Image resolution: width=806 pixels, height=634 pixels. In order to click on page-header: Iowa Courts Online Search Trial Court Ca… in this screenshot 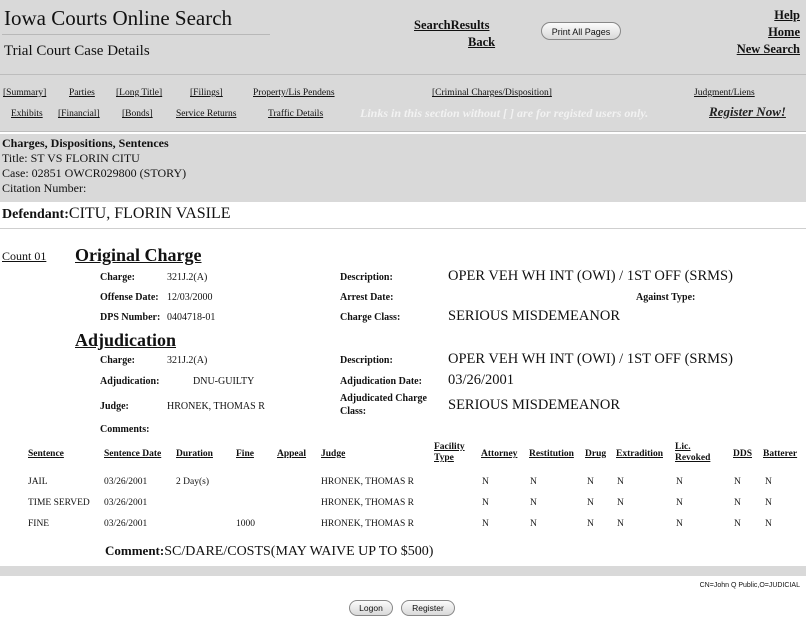, I will do `click(403, 37)`.